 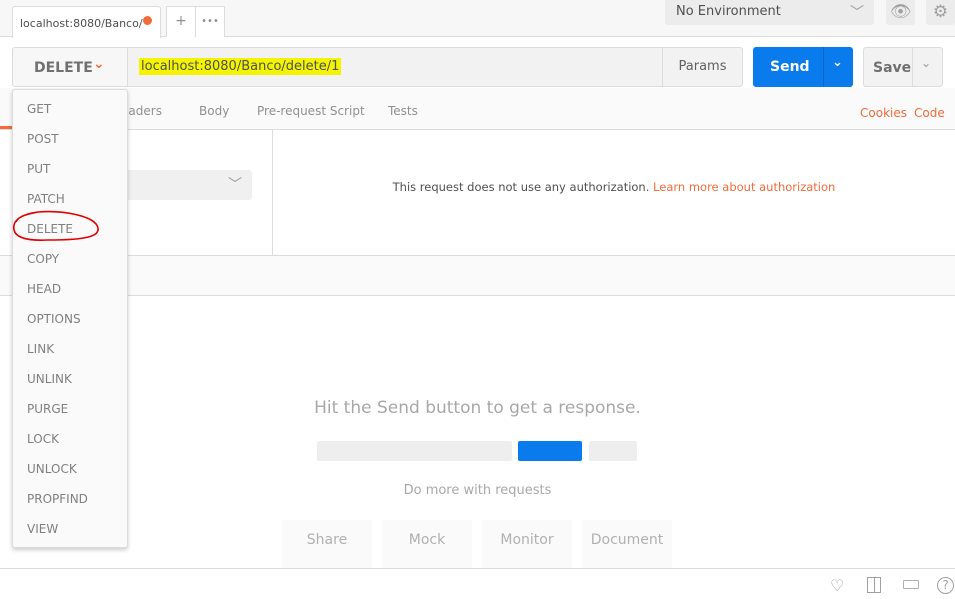 I want to click on environment-select: No Environment ﹀, so click(x=769, y=12).